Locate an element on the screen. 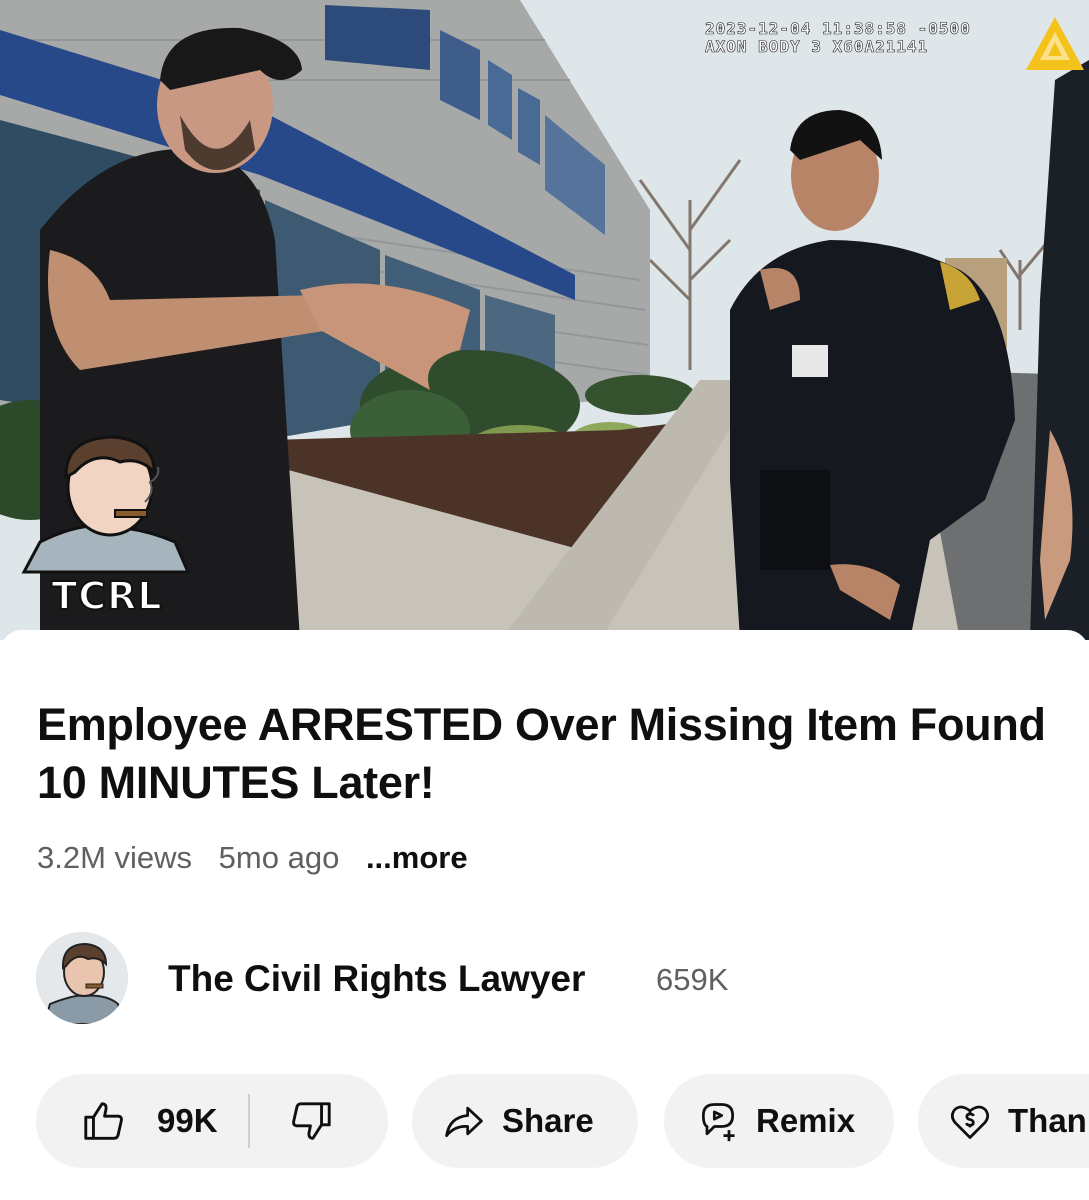 This screenshot has height=1200, width=1089. channel-name: The Civil Rights Lawyer is located at coordinates (376, 979).